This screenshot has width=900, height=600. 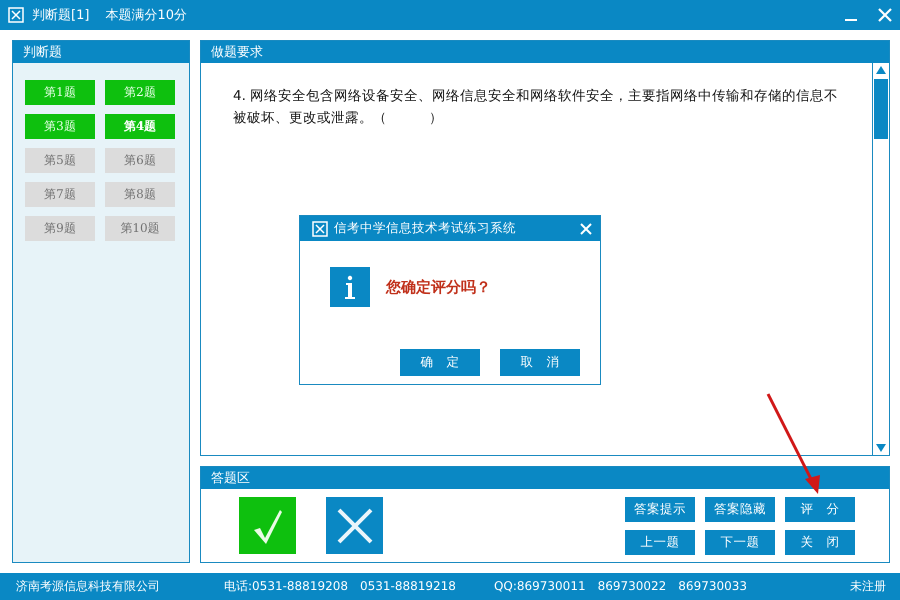 What do you see at coordinates (88, 586) in the screenshot?
I see `company-name: 济南考源信息科技有限公司` at bounding box center [88, 586].